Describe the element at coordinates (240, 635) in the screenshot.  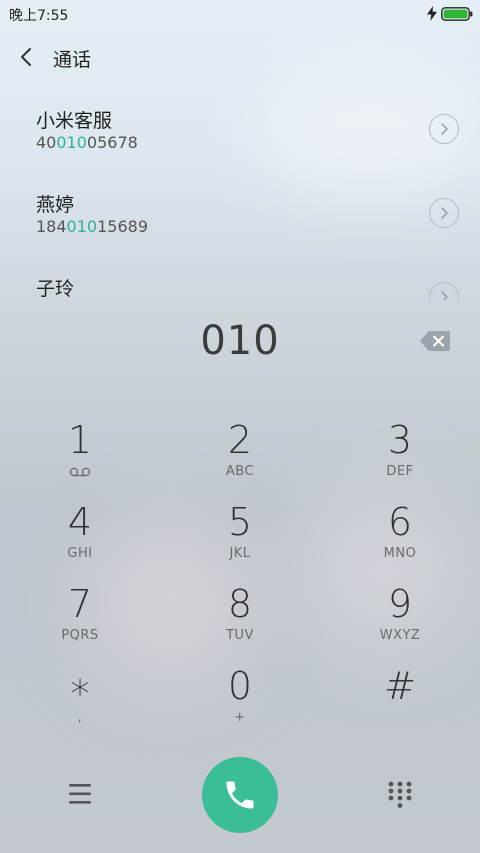
I see `key-letters: TUV` at that location.